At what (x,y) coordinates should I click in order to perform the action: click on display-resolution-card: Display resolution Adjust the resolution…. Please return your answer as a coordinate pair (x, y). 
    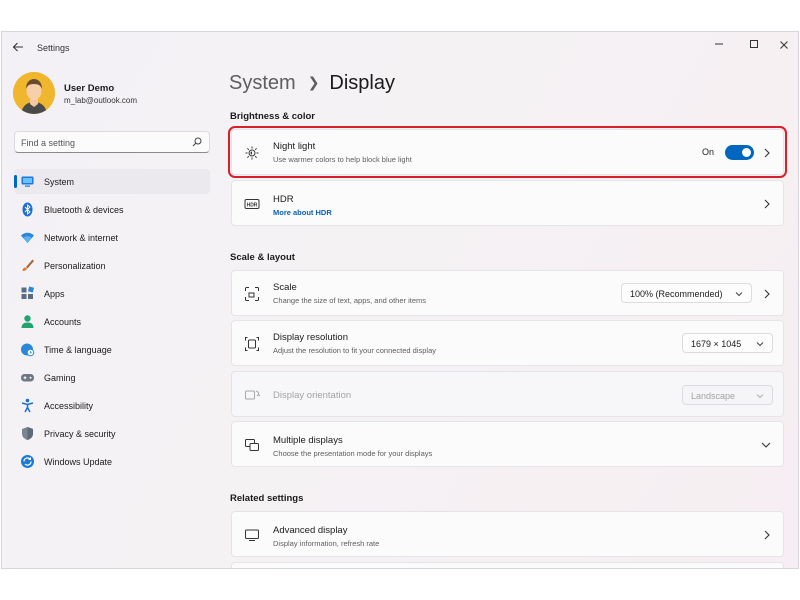
    Looking at the image, I should click on (507, 343).